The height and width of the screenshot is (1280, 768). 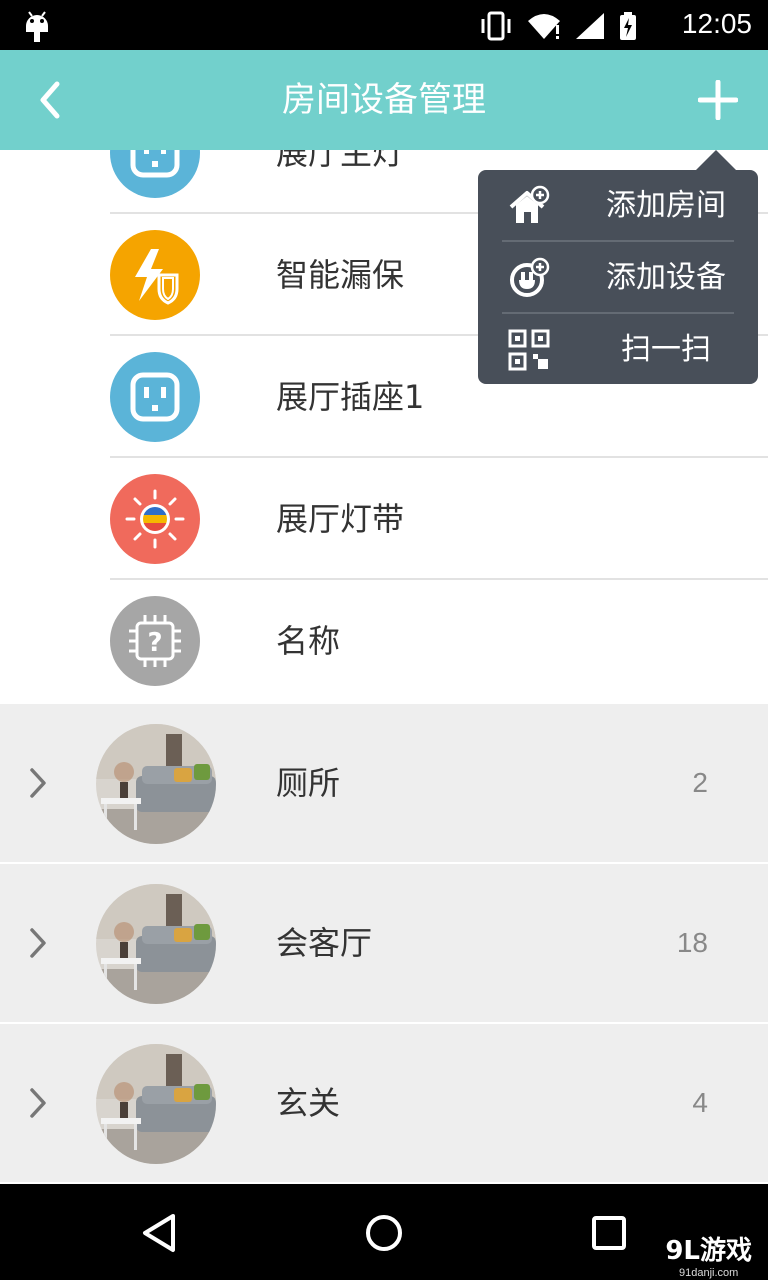 What do you see at coordinates (324, 943) in the screenshot?
I see `room-name: 会客厅` at bounding box center [324, 943].